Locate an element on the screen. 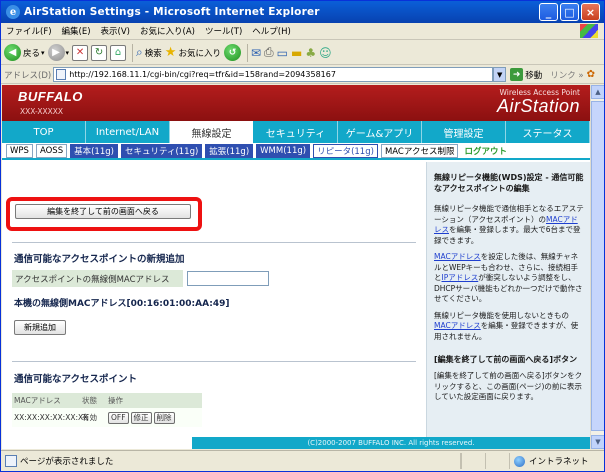 The image size is (605, 472). subtab-wmm: WMM(11g) is located at coordinates (283, 150).